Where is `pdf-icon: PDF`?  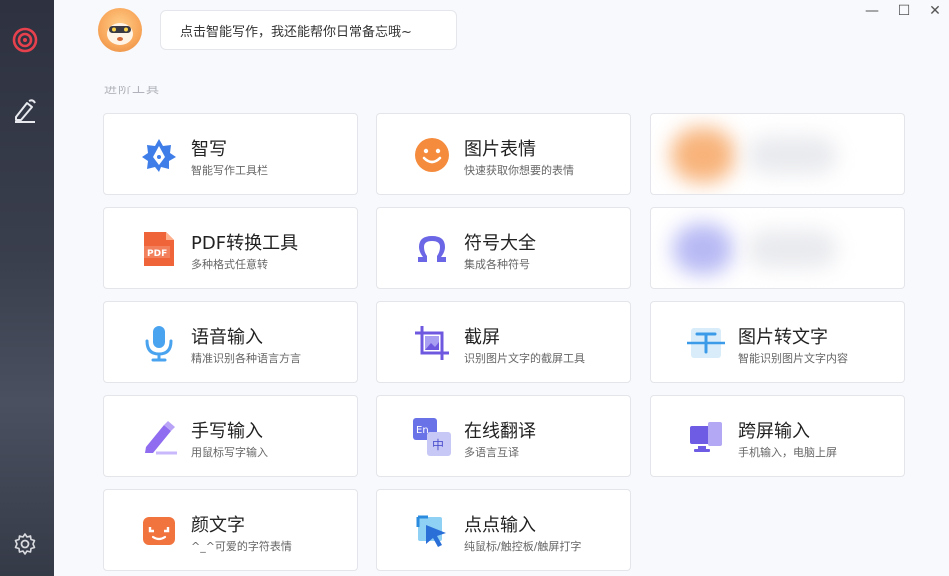 pdf-icon: PDF is located at coordinates (159, 249).